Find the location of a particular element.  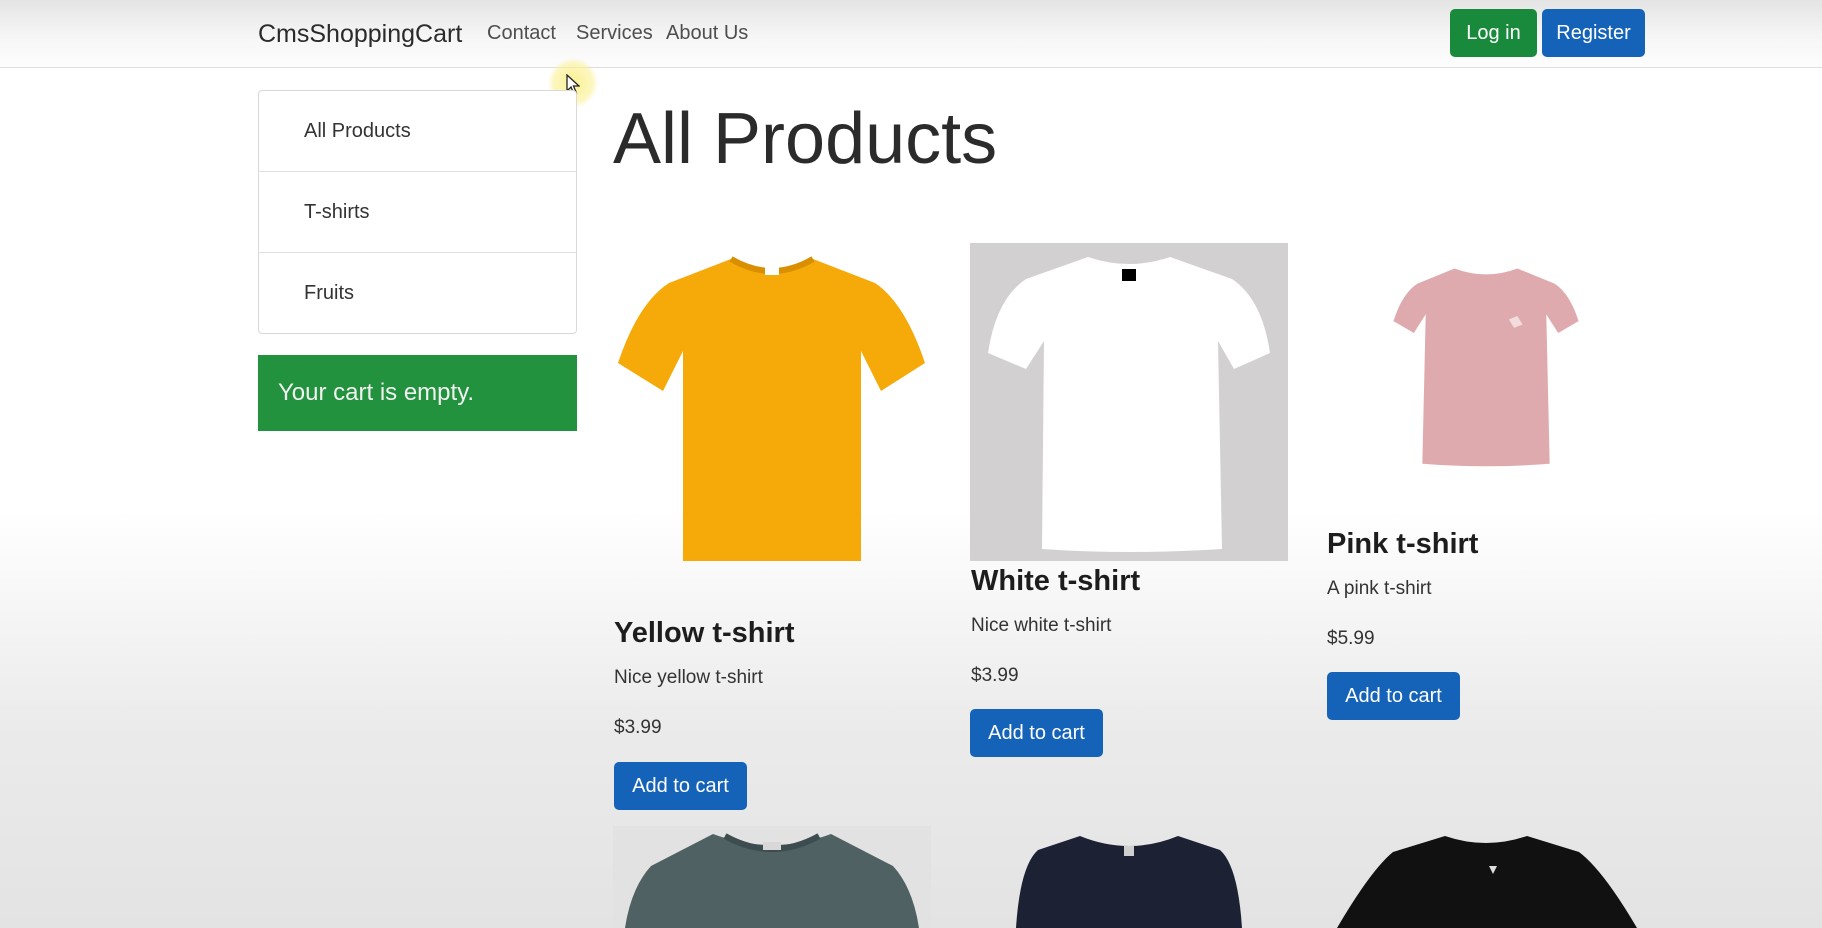

brand-link: CmsShoppingCart is located at coordinates (360, 34).